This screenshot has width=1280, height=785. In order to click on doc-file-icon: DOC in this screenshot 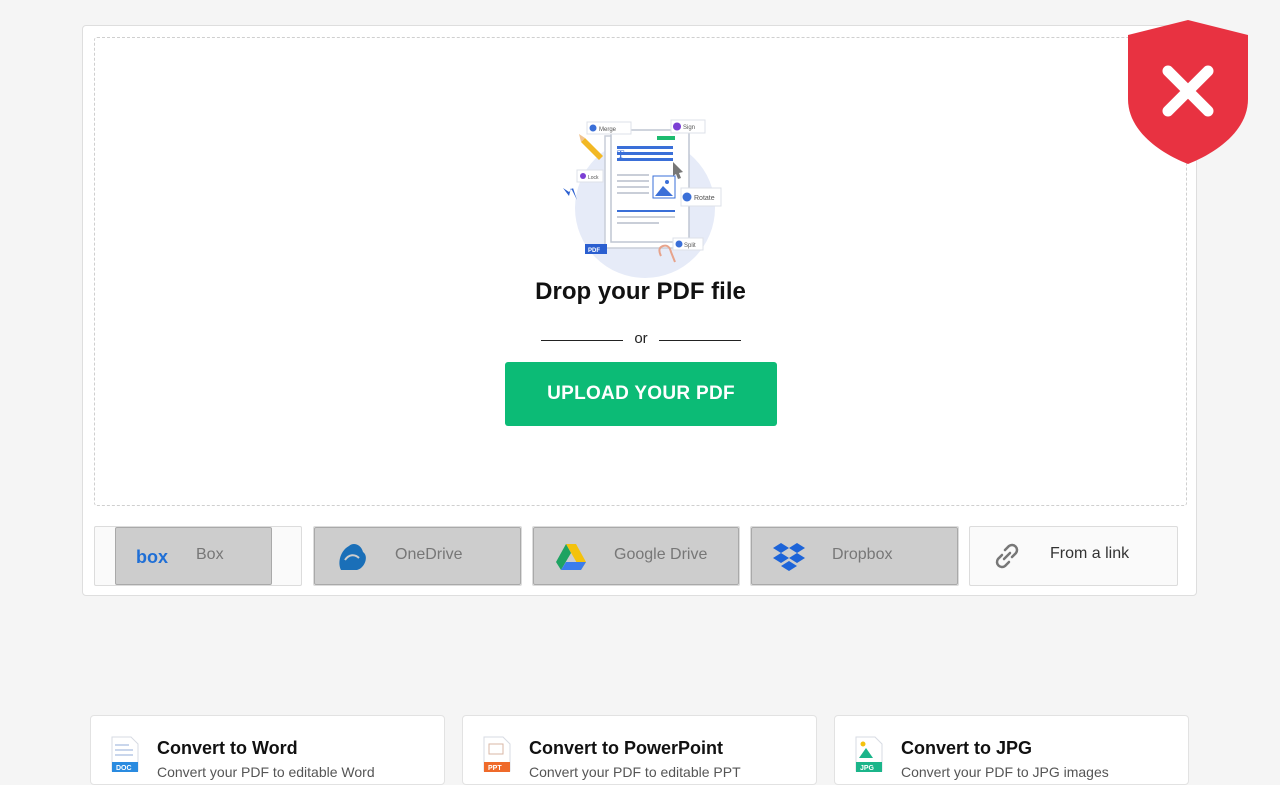, I will do `click(125, 754)`.